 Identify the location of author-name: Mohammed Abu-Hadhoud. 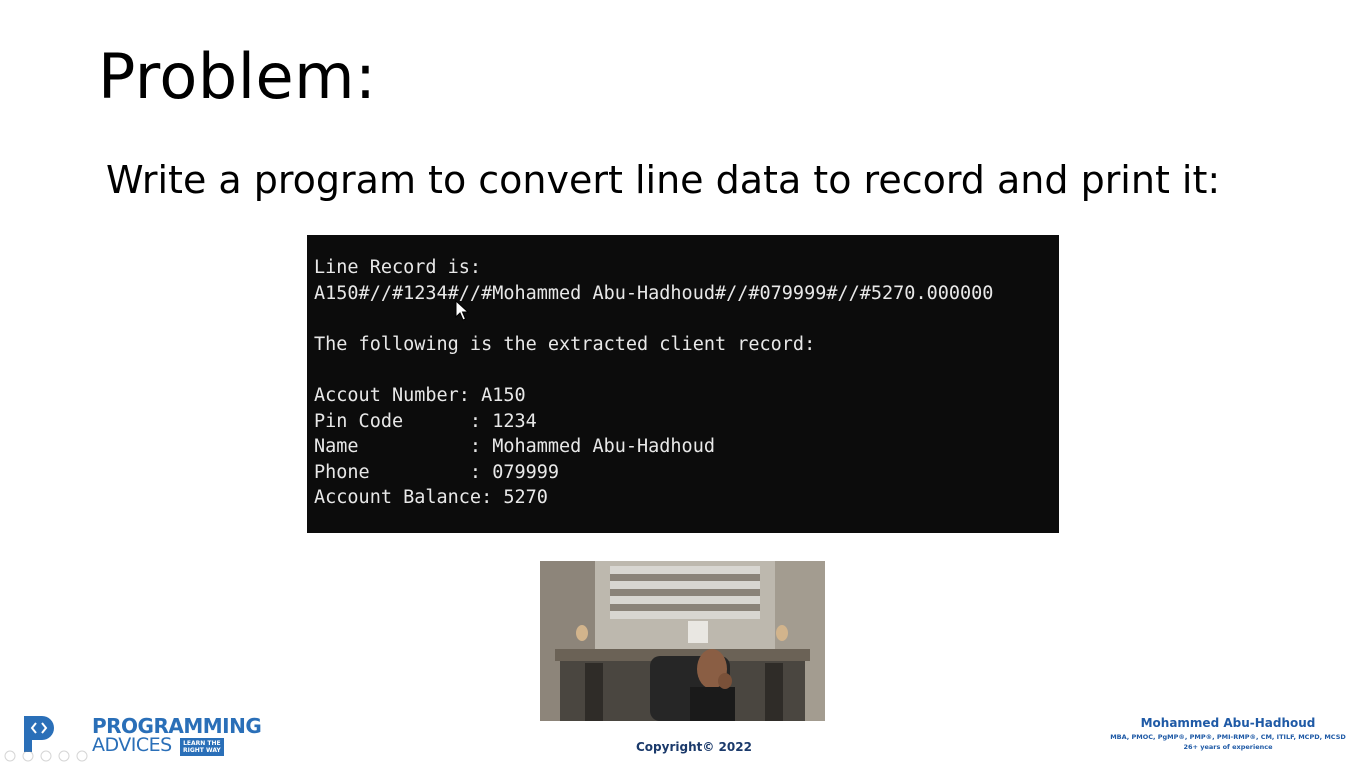
(1228, 723).